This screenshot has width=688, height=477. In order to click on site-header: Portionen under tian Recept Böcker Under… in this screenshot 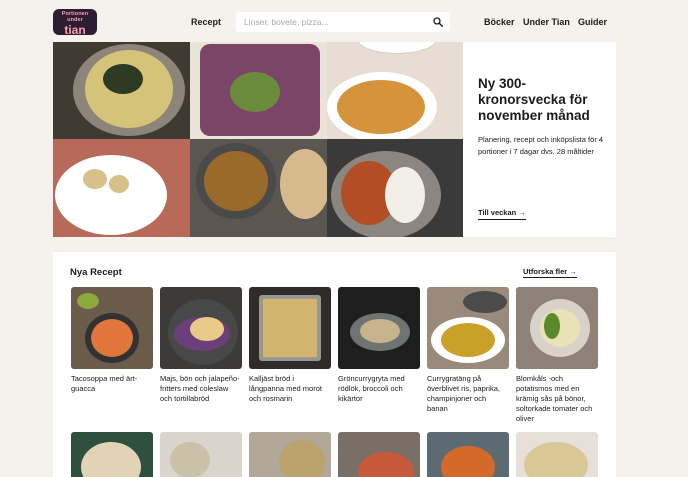, I will do `click(344, 21)`.